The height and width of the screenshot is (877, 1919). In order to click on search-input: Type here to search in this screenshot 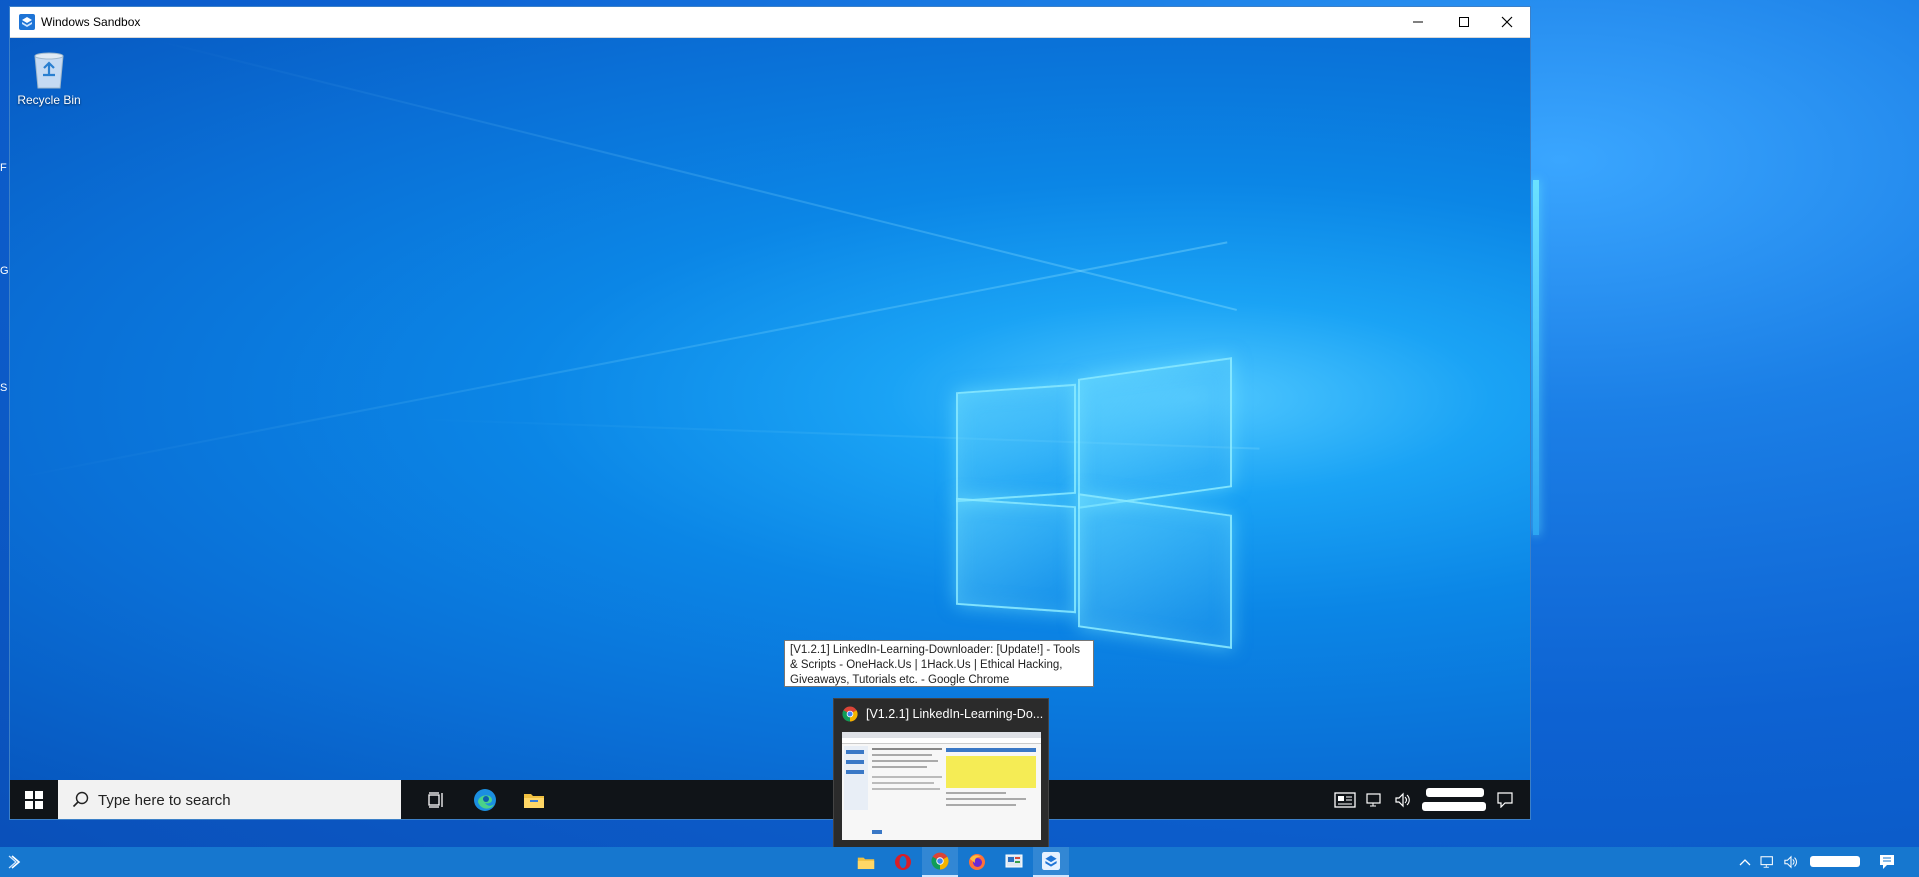, I will do `click(229, 799)`.